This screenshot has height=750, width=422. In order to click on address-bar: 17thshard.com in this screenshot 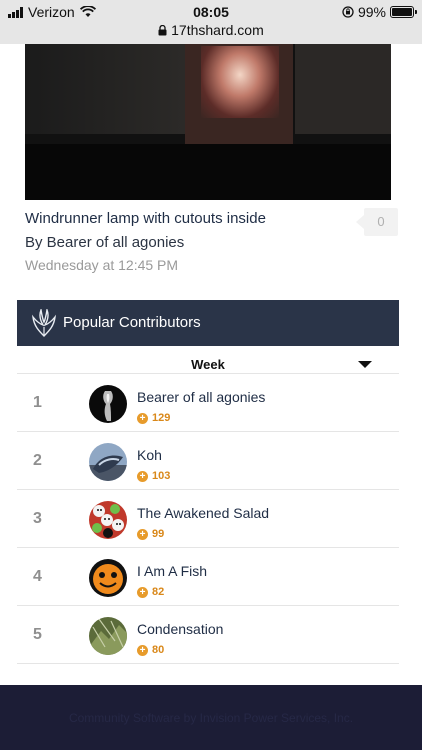, I will do `click(211, 30)`.